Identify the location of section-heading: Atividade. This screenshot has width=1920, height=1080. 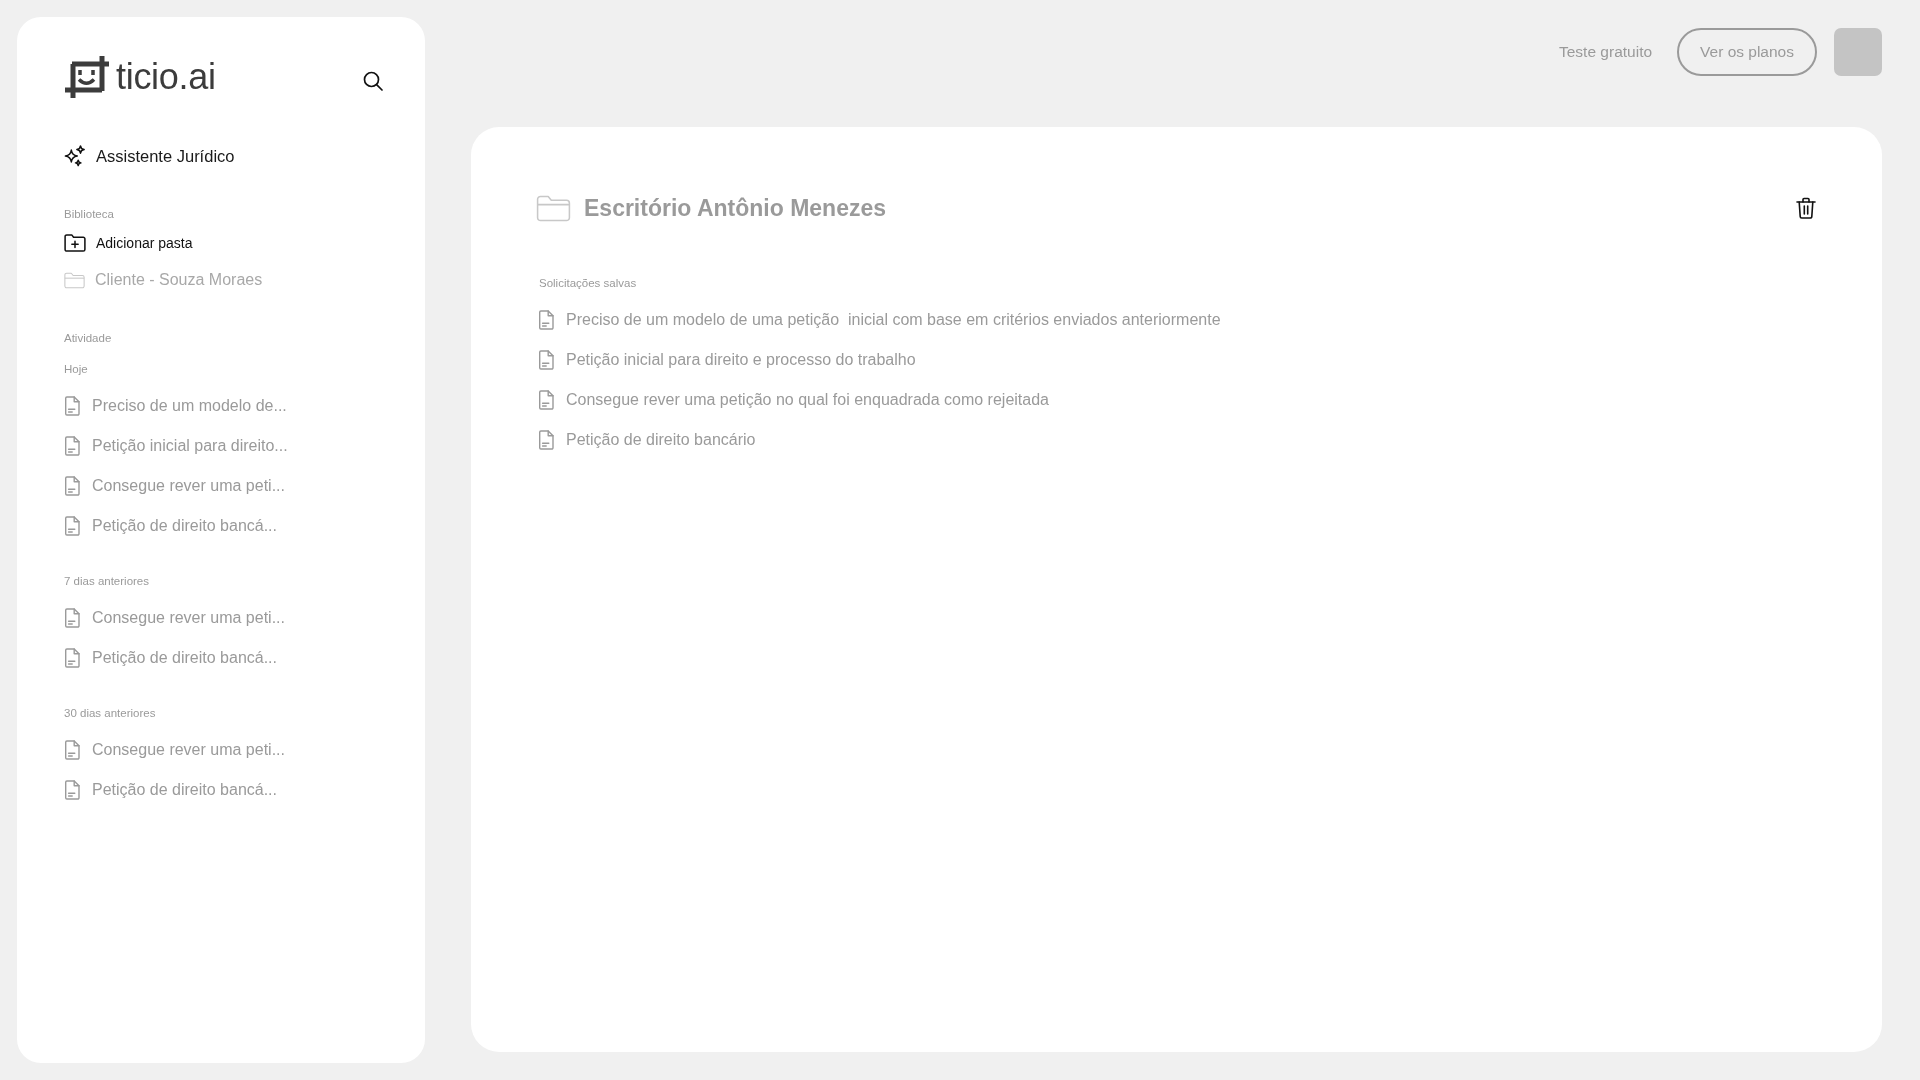
(88, 338).